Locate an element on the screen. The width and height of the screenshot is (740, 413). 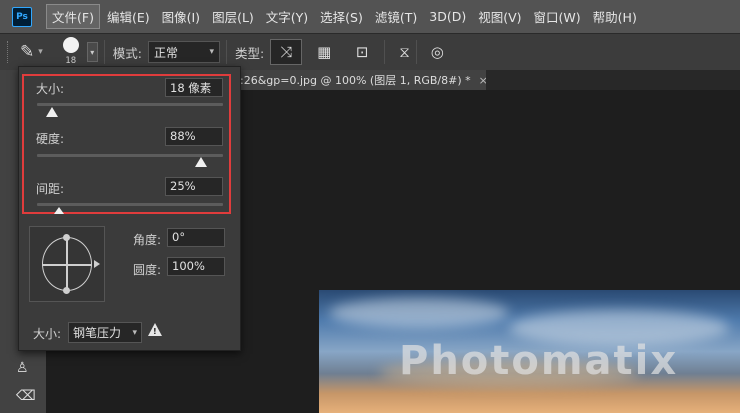
menu-window: 窗口(W) is located at coordinates (557, 16).